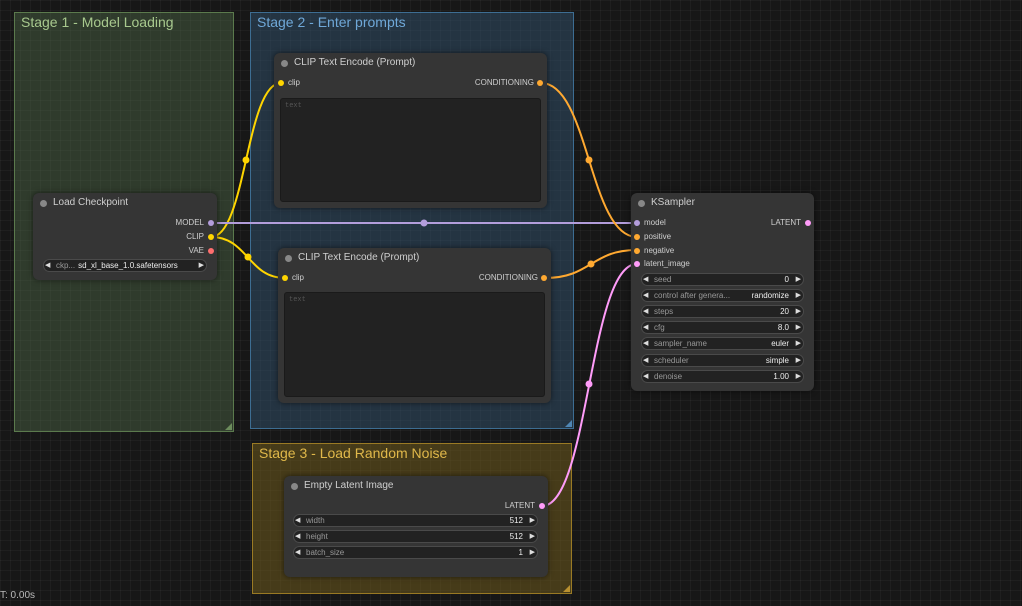 This screenshot has height=606, width=1022. I want to click on height-widget: ◀ height 512 ▶, so click(415, 536).